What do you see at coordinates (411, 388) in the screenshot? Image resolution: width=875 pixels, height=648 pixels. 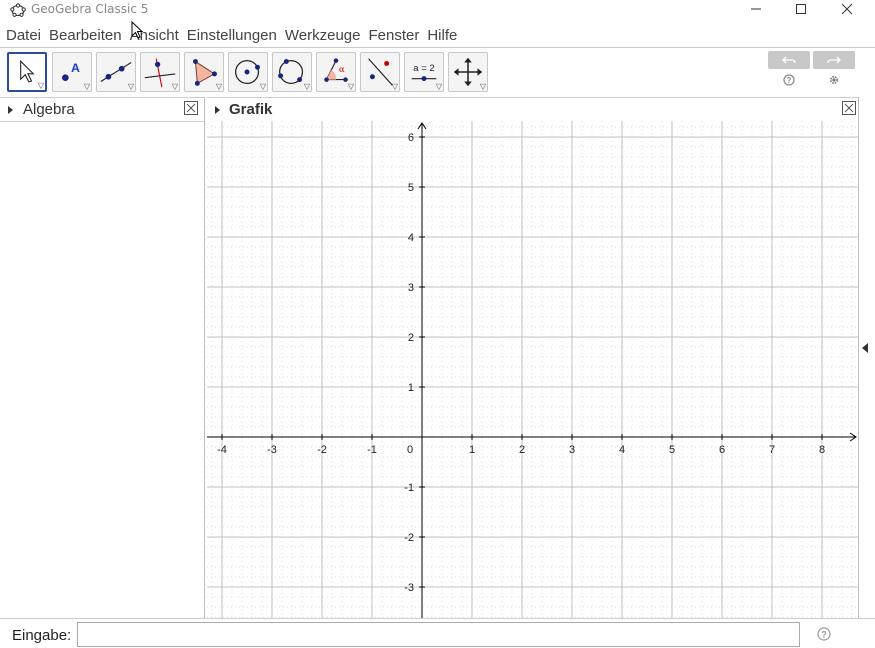 I see `y-tick-label: 1` at bounding box center [411, 388].